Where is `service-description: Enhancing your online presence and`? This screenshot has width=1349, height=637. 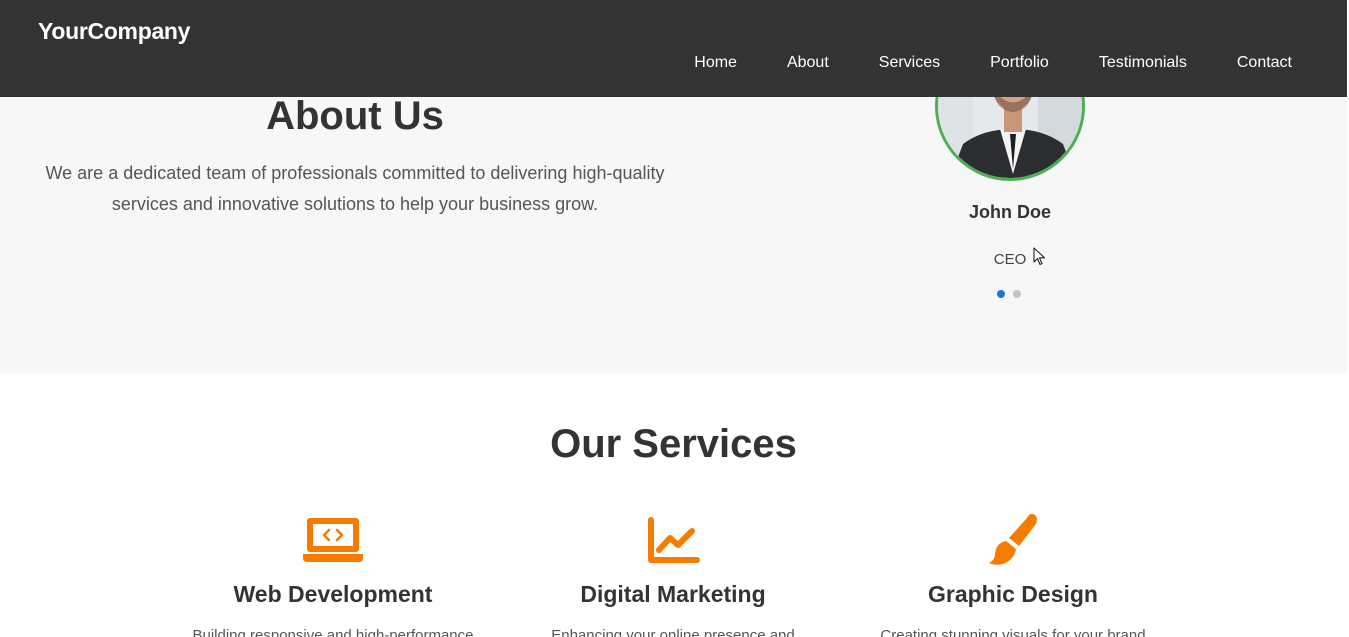 service-description: Enhancing your online presence and is located at coordinates (673, 632).